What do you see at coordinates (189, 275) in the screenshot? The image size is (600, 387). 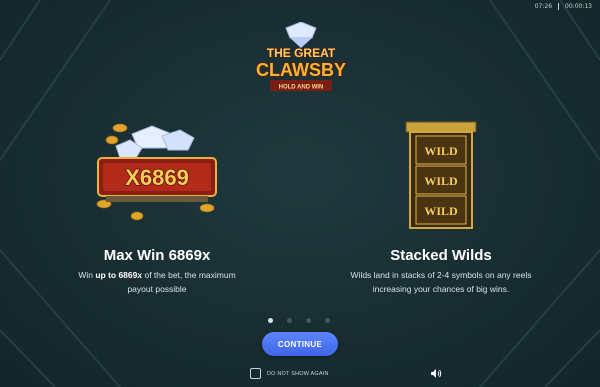 I see `max-win-desc-post: of the bet, the maximum` at bounding box center [189, 275].